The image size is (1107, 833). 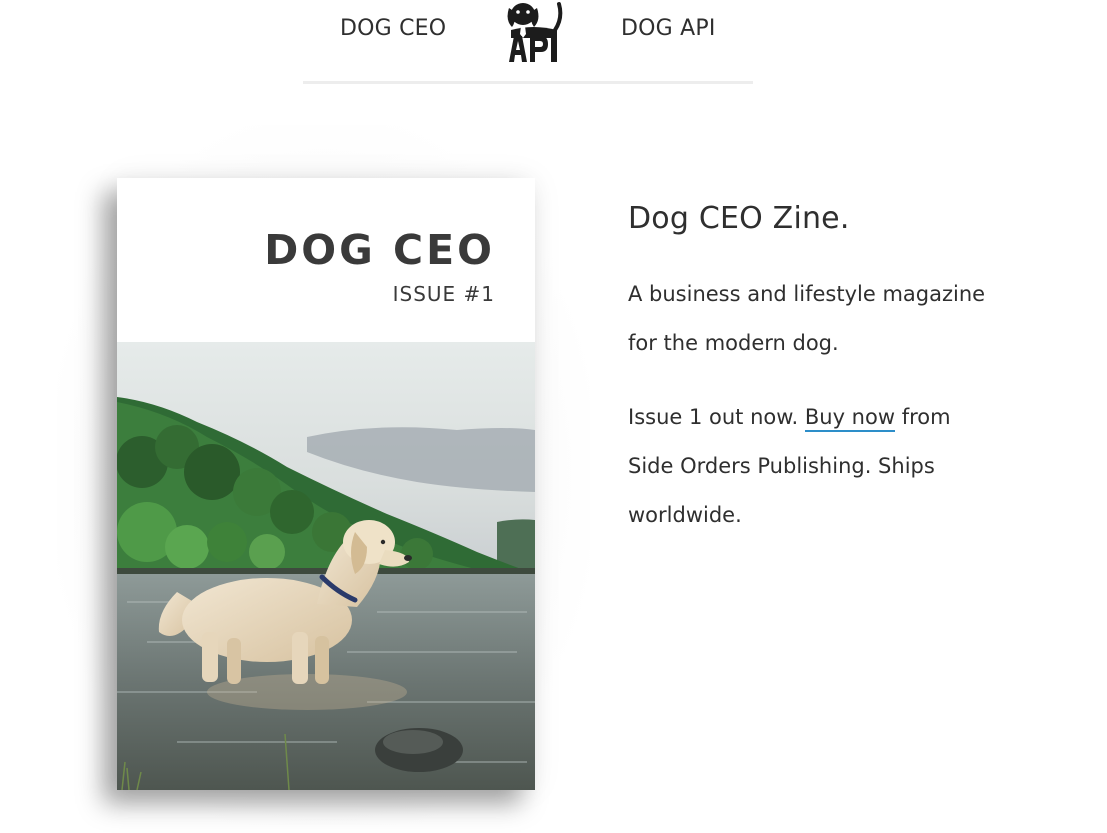 I want to click on nav-link-dog-api: DOG API, so click(x=668, y=29).